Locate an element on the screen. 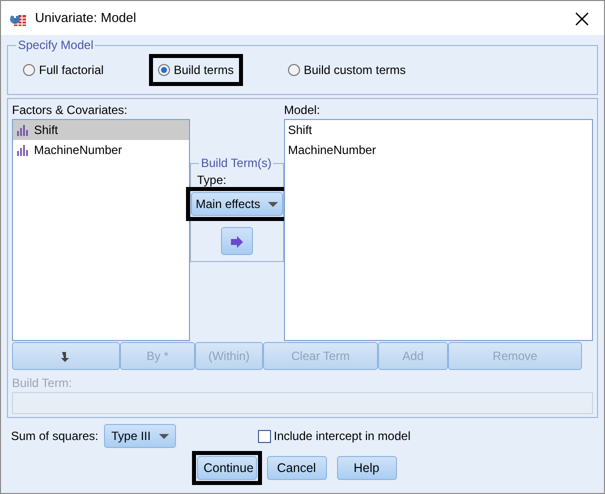  checkbox-label: Include intercept in model is located at coordinates (342, 436).